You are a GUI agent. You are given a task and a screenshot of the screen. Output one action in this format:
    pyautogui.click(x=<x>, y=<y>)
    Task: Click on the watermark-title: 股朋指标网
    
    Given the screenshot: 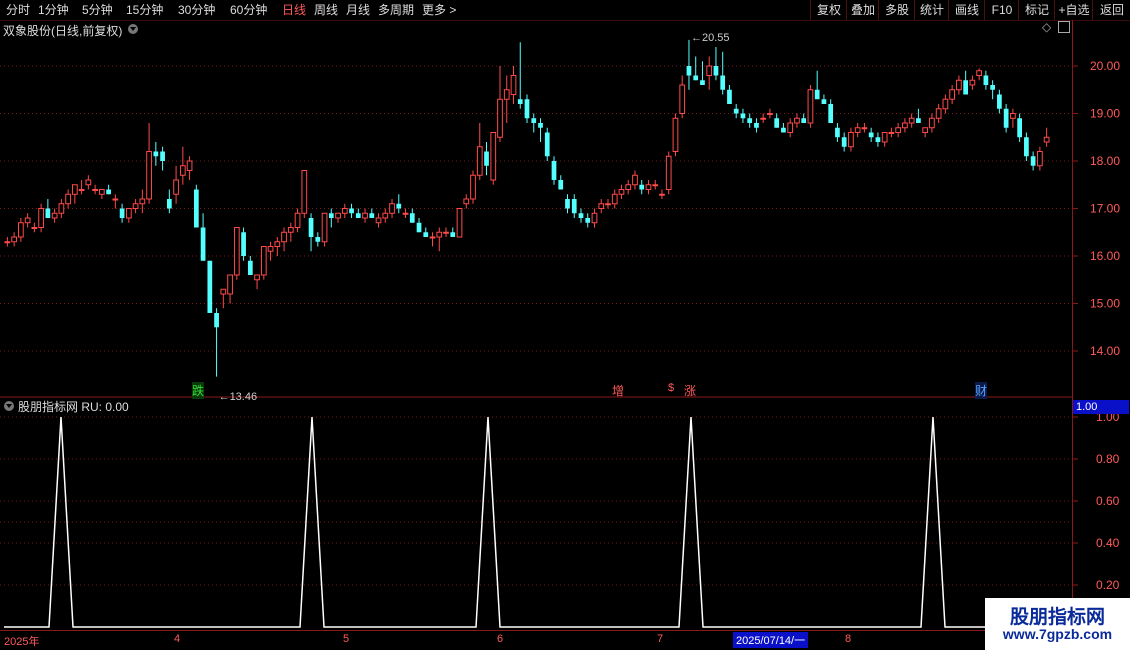 What is the action you would take?
    pyautogui.click(x=1057, y=617)
    